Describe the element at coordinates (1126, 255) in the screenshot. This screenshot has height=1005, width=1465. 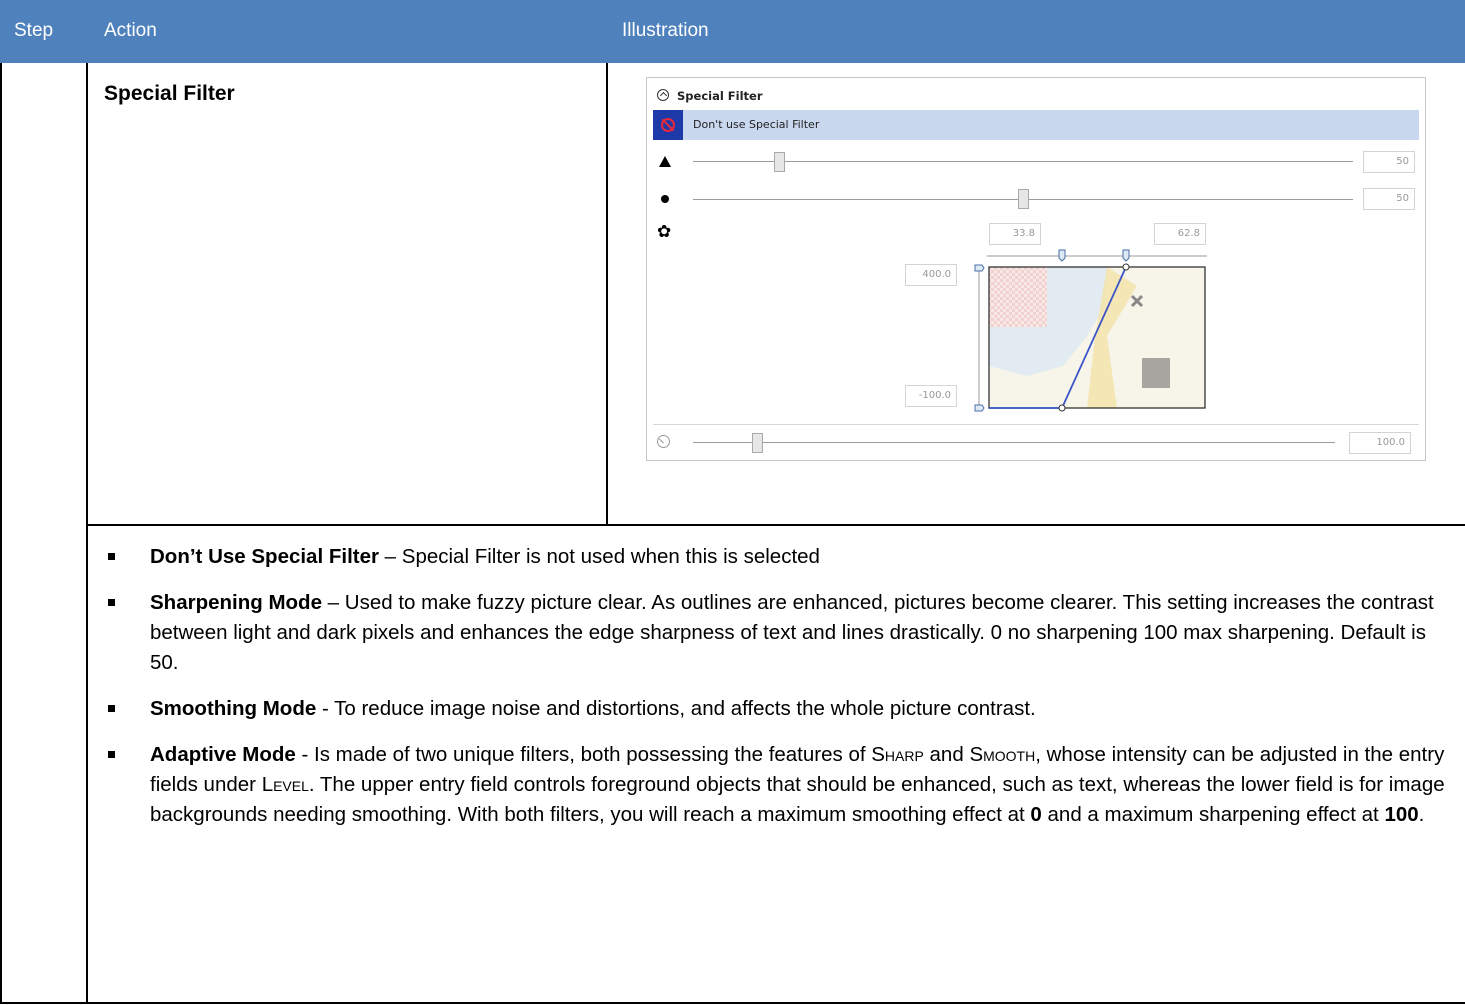
I see `lower-range-handle` at that location.